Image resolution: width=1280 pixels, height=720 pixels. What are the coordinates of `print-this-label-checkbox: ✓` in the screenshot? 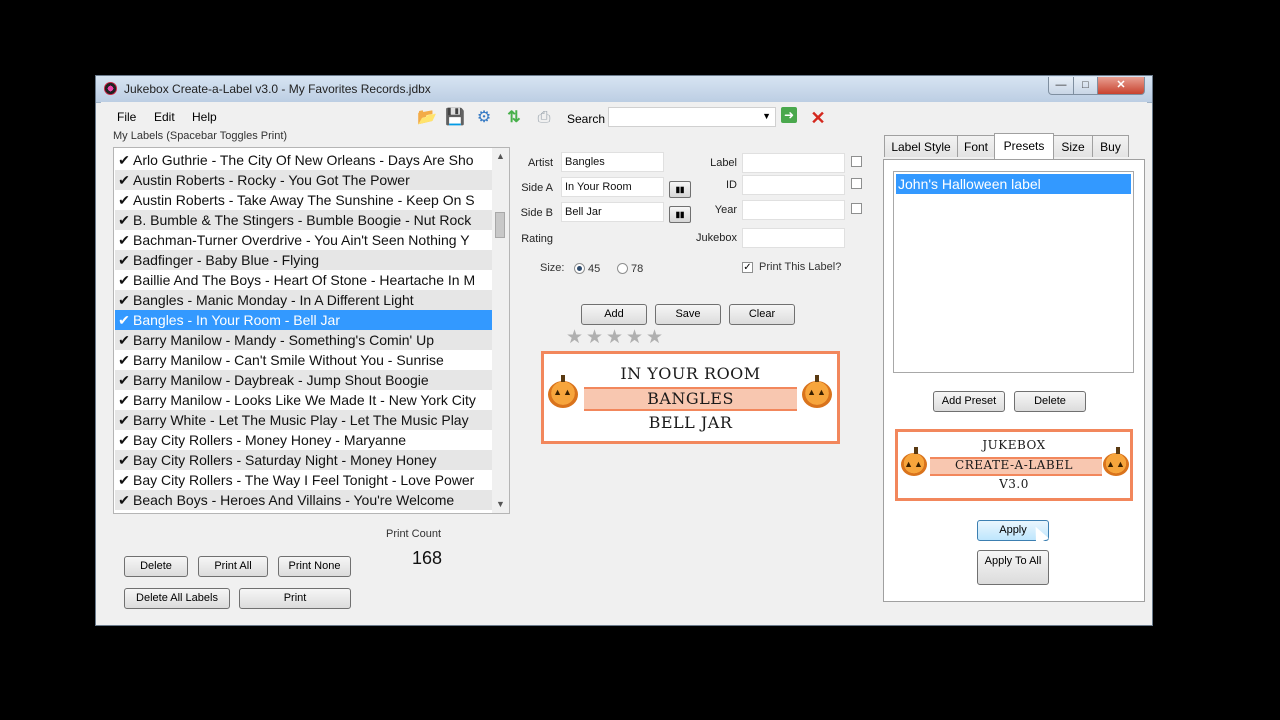 It's located at (747, 267).